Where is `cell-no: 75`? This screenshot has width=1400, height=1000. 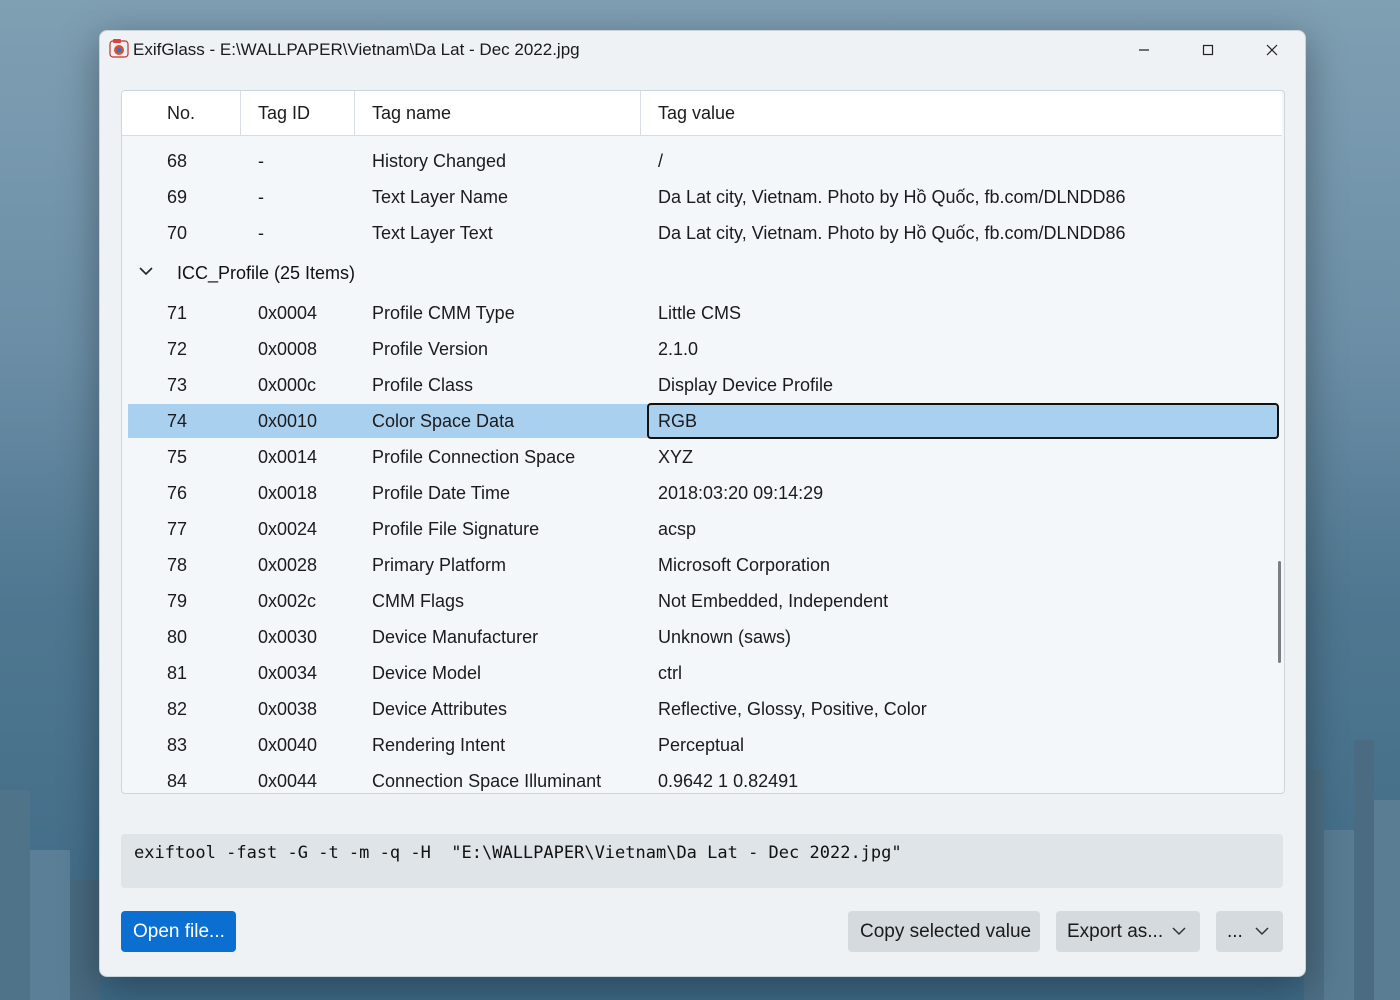
cell-no: 75 is located at coordinates (177, 457).